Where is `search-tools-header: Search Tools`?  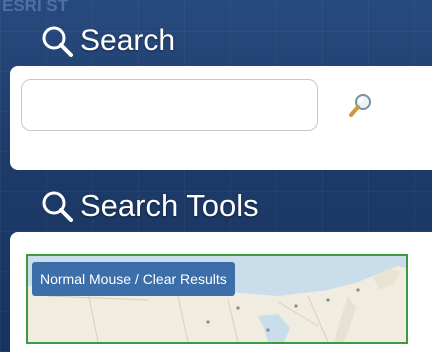
search-tools-header: Search Tools is located at coordinates (149, 206).